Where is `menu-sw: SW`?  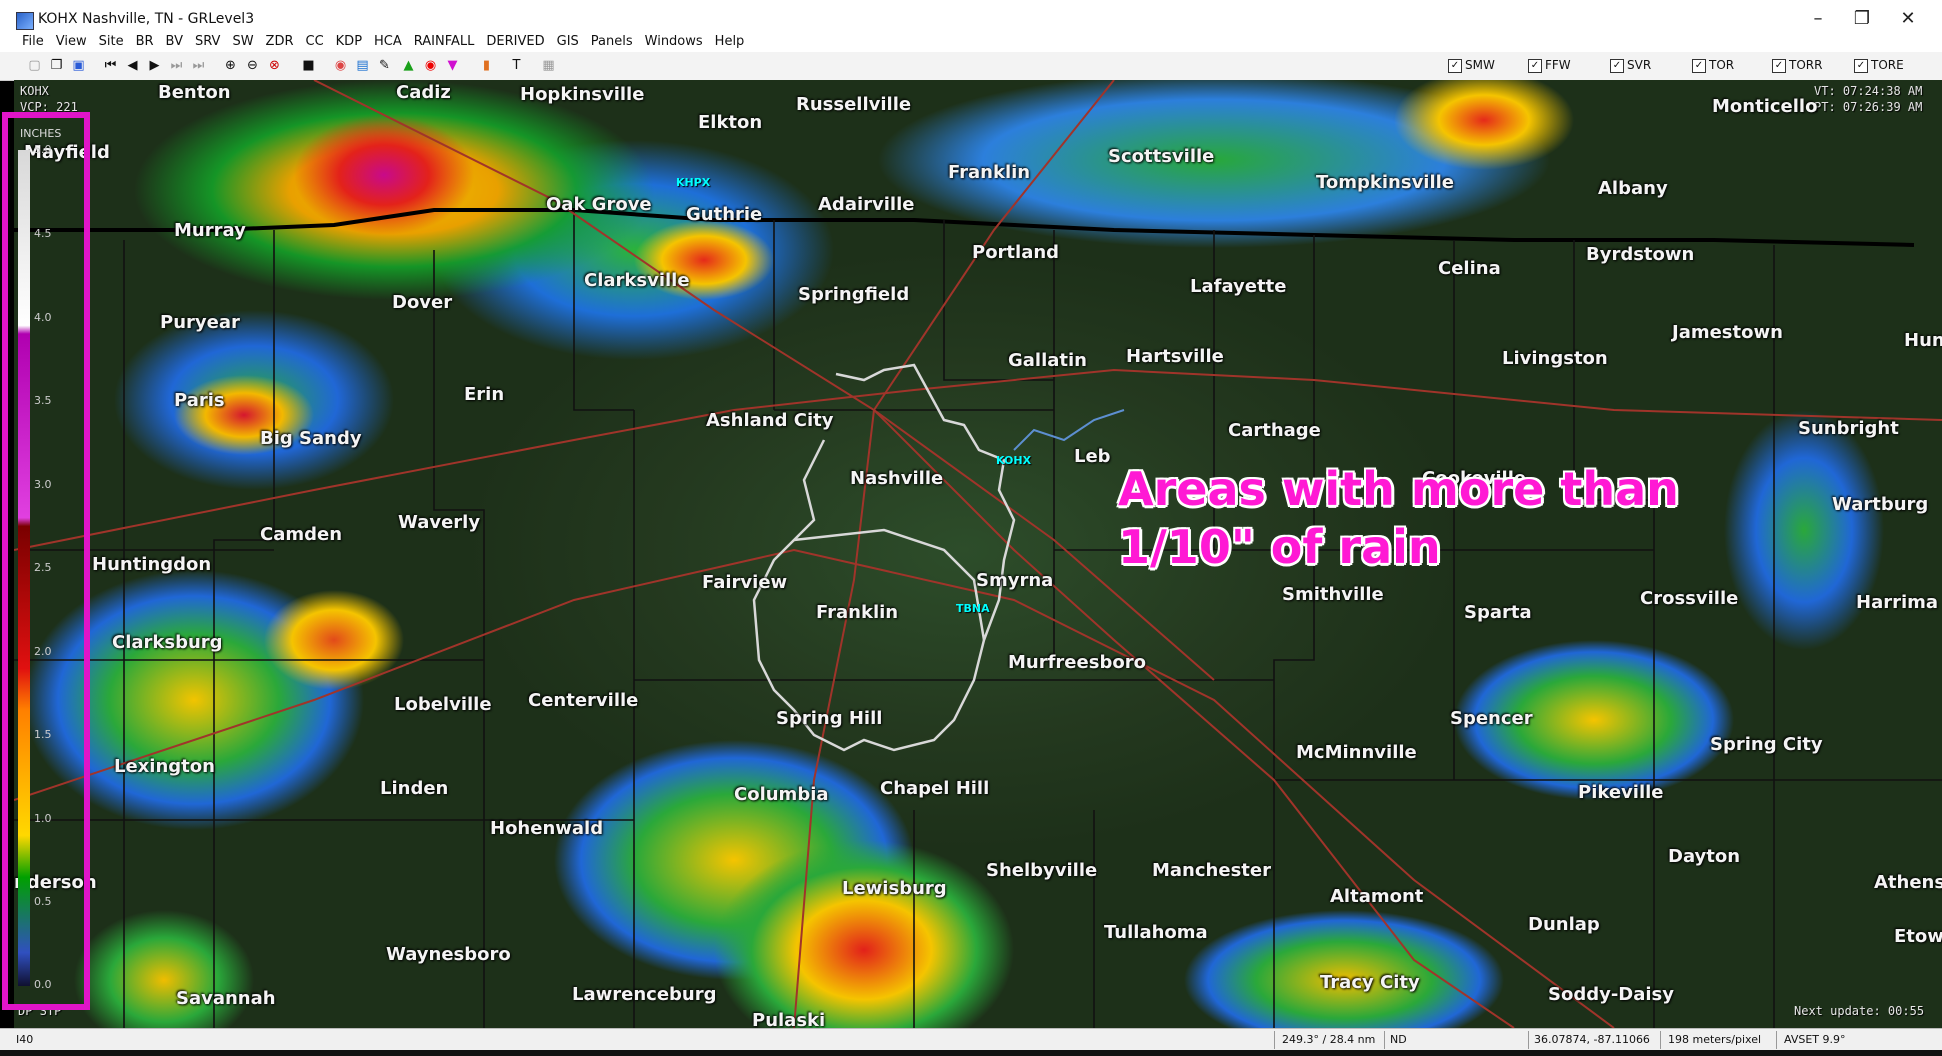 menu-sw: SW is located at coordinates (242, 40).